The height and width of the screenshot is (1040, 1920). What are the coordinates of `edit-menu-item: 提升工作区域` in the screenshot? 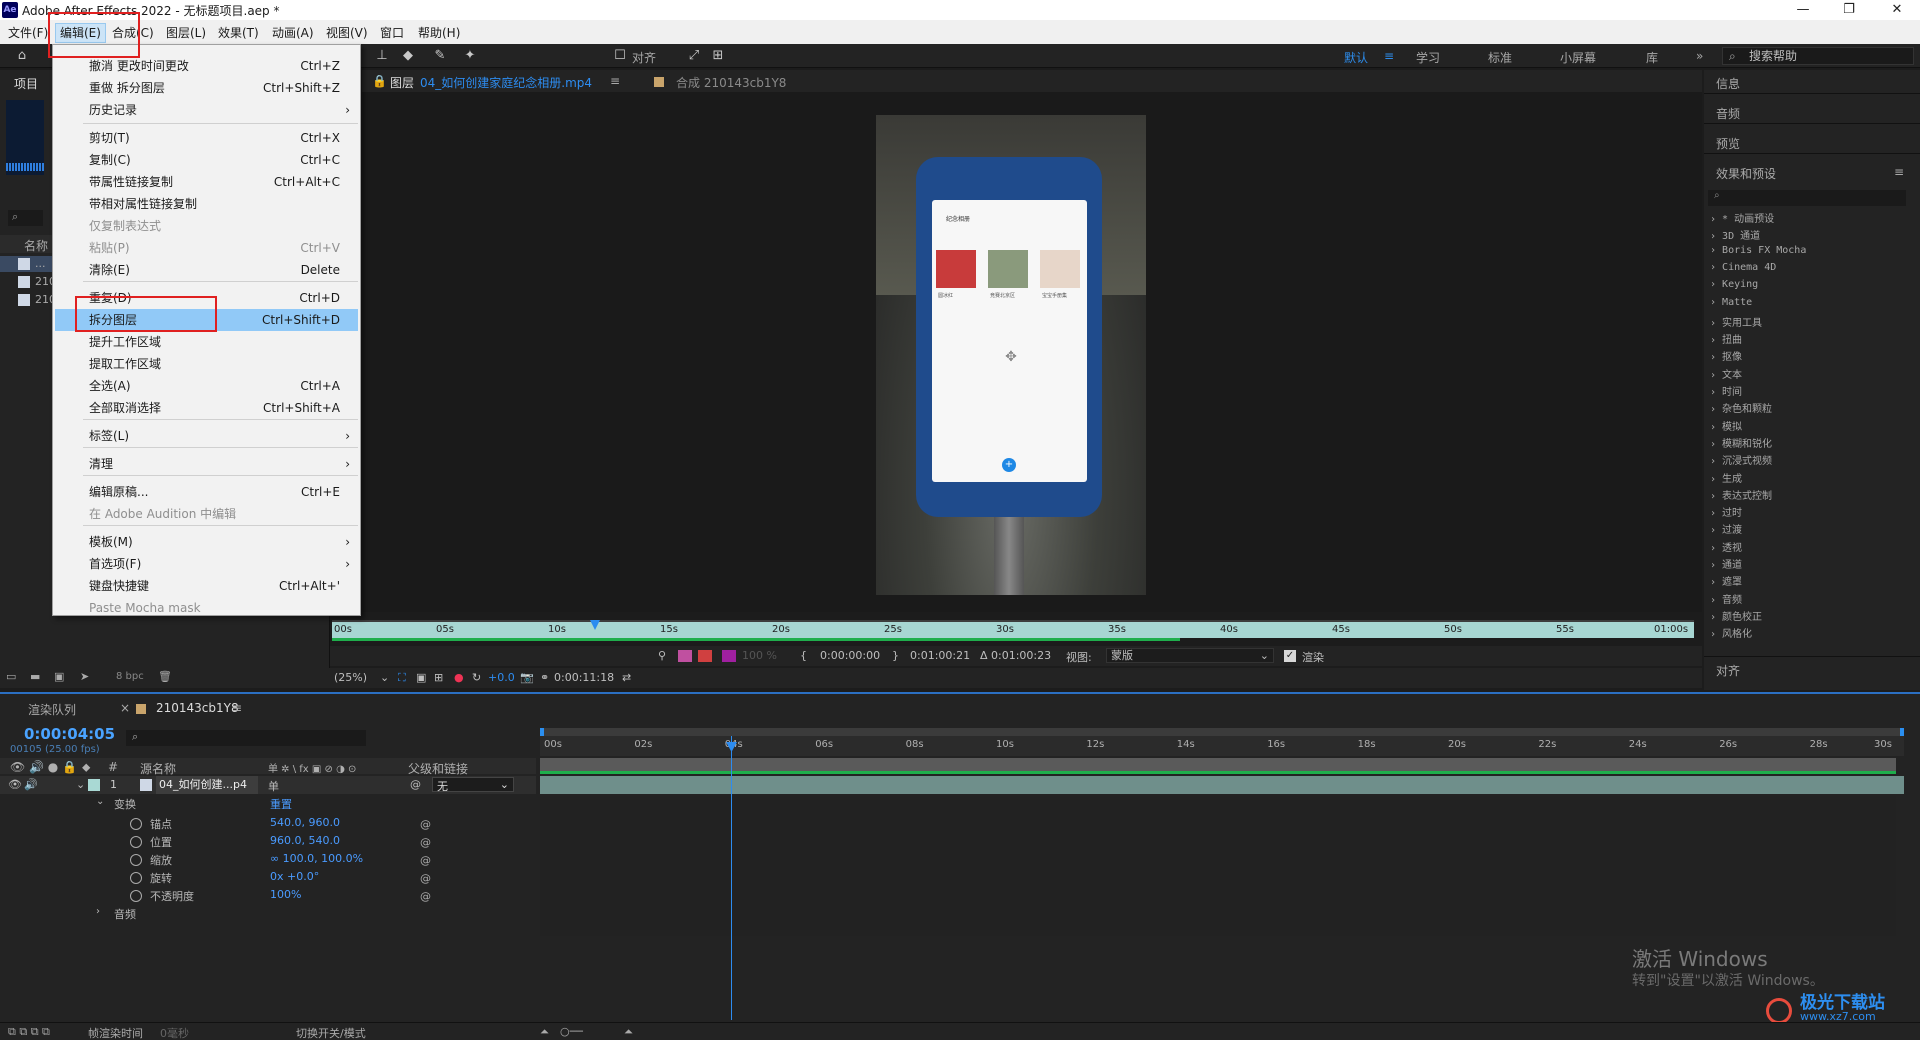 It's located at (206, 342).